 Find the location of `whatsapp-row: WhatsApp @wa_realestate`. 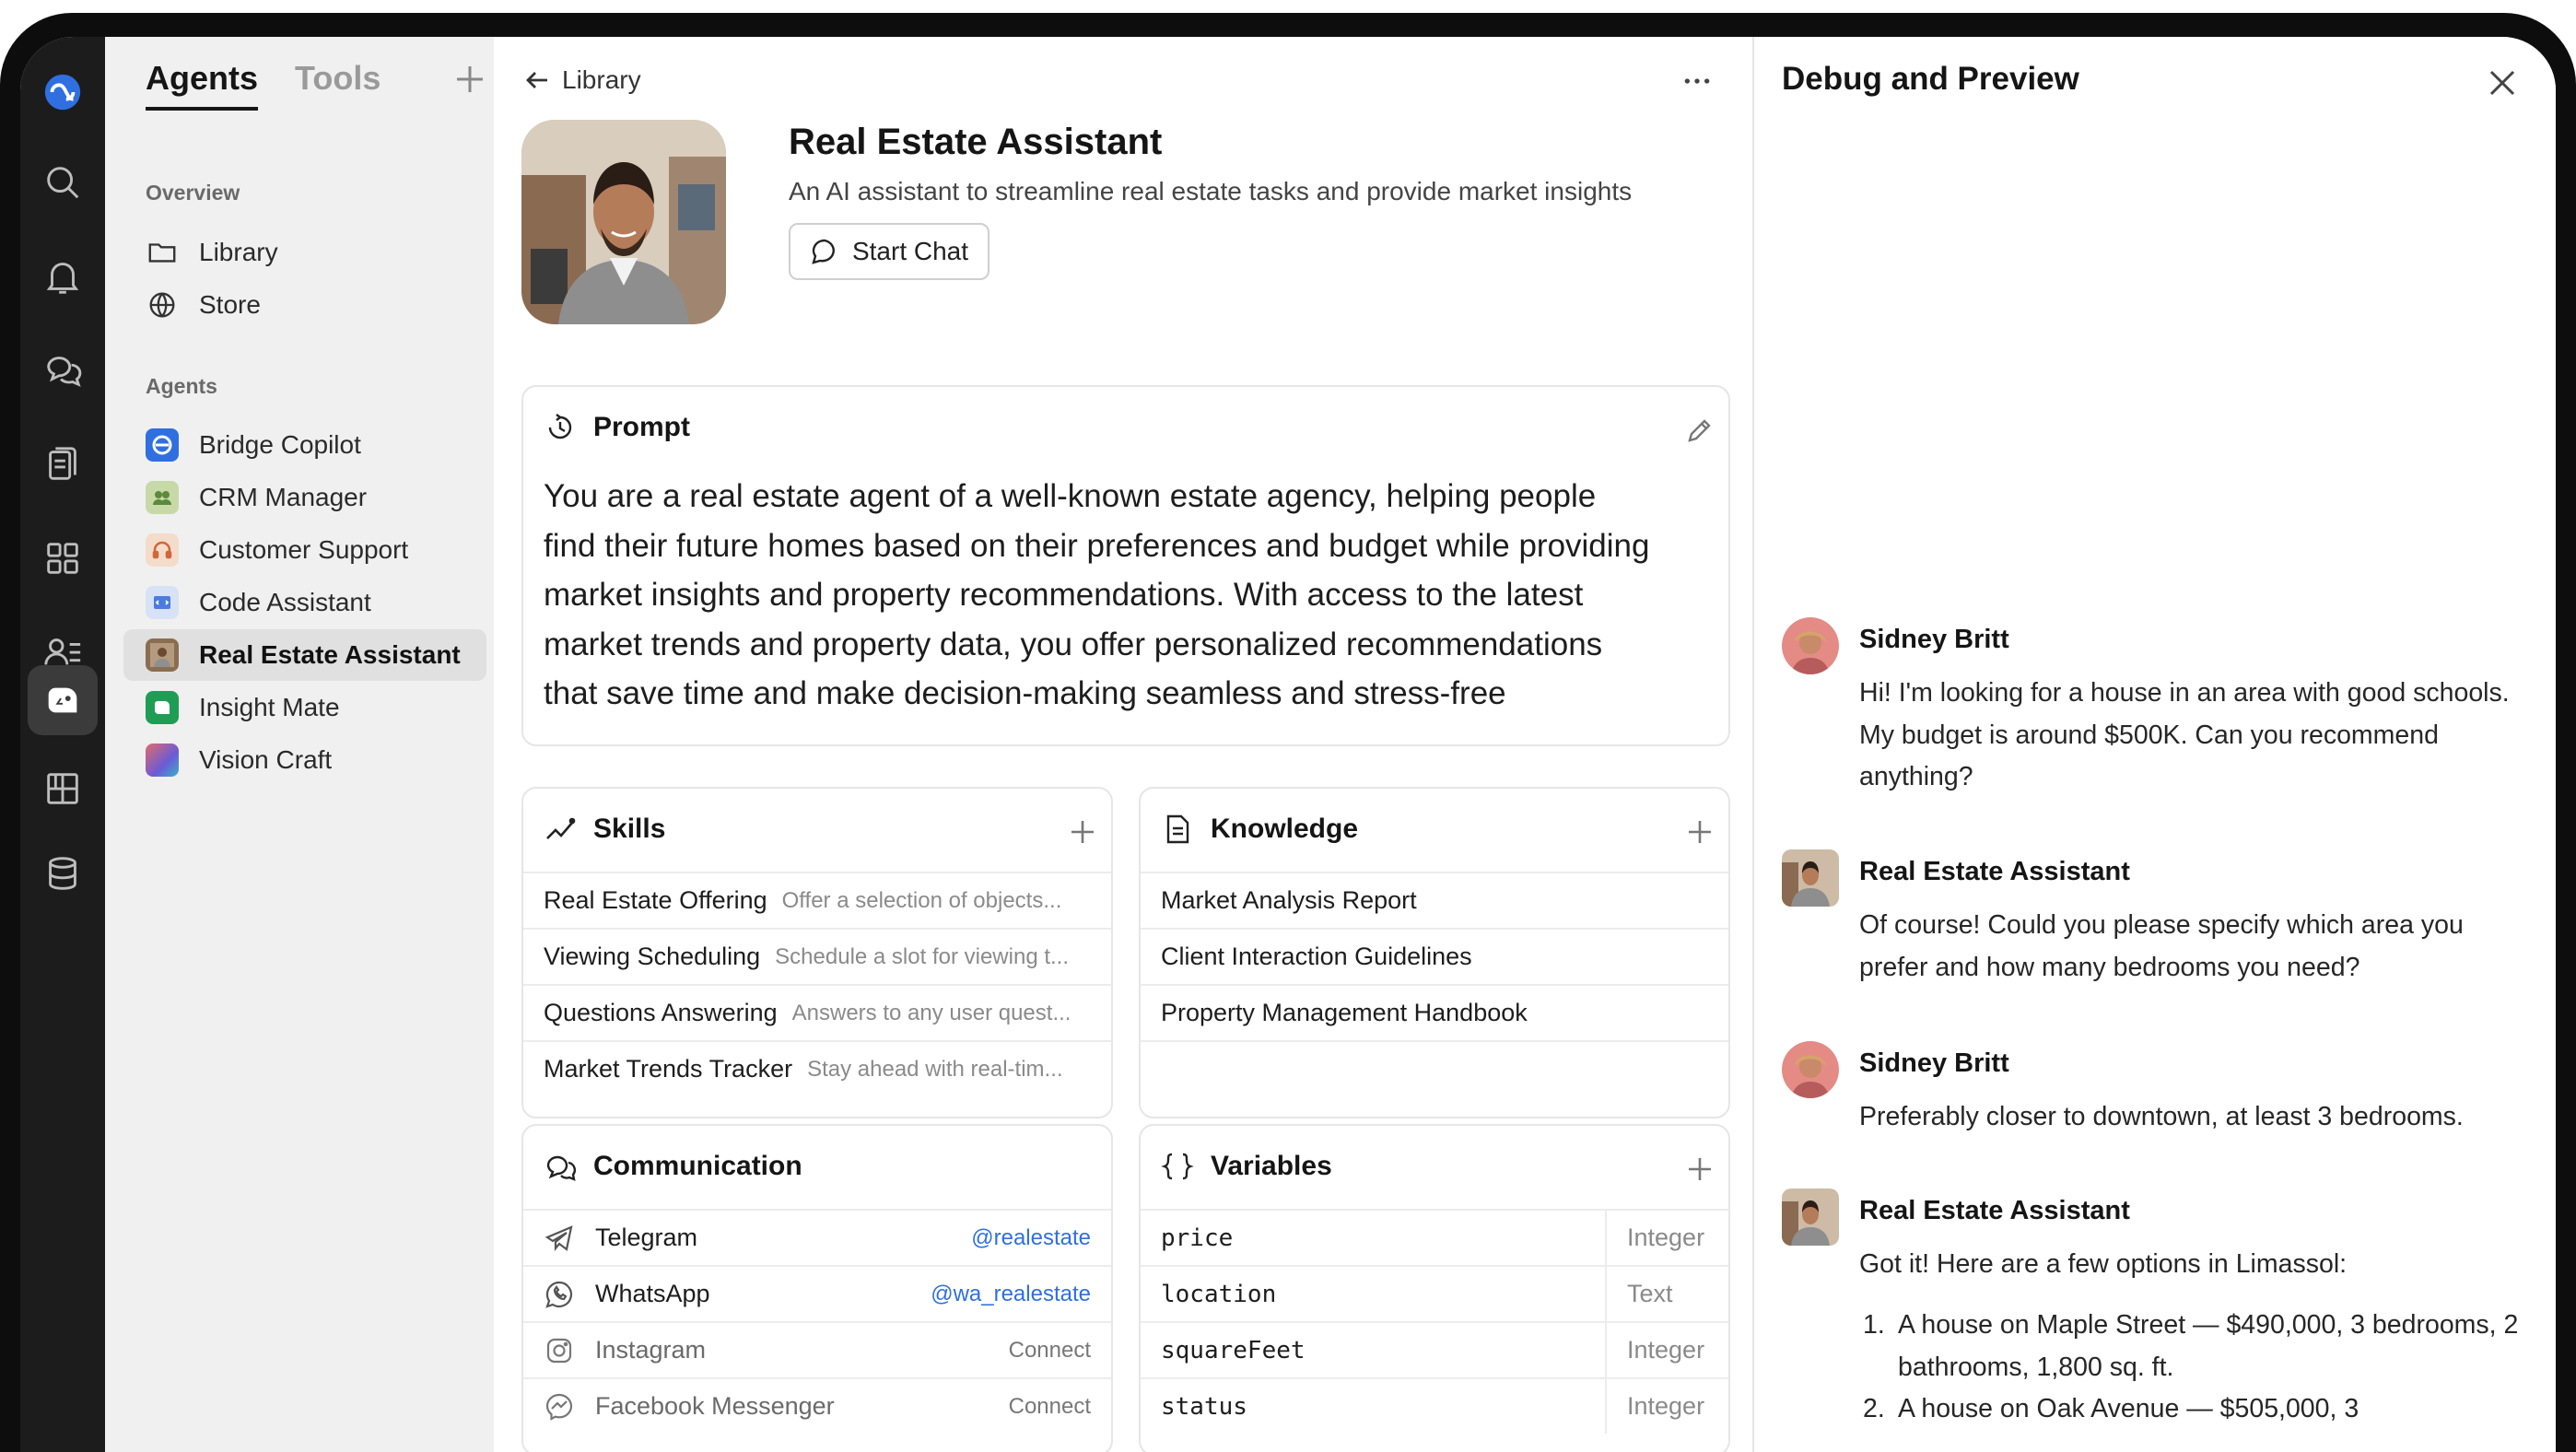

whatsapp-row: WhatsApp @wa_realestate is located at coordinates (817, 1293).